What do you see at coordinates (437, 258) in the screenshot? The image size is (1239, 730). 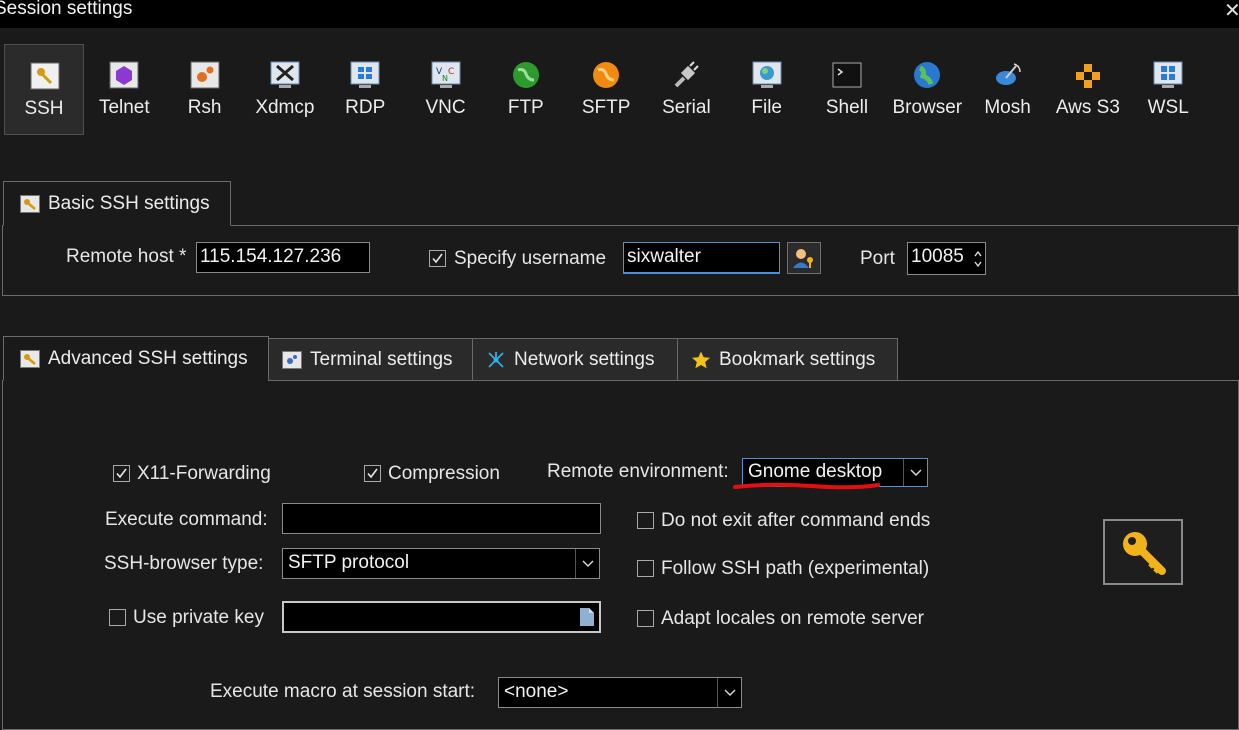 I see `specify-username-checkbox` at bounding box center [437, 258].